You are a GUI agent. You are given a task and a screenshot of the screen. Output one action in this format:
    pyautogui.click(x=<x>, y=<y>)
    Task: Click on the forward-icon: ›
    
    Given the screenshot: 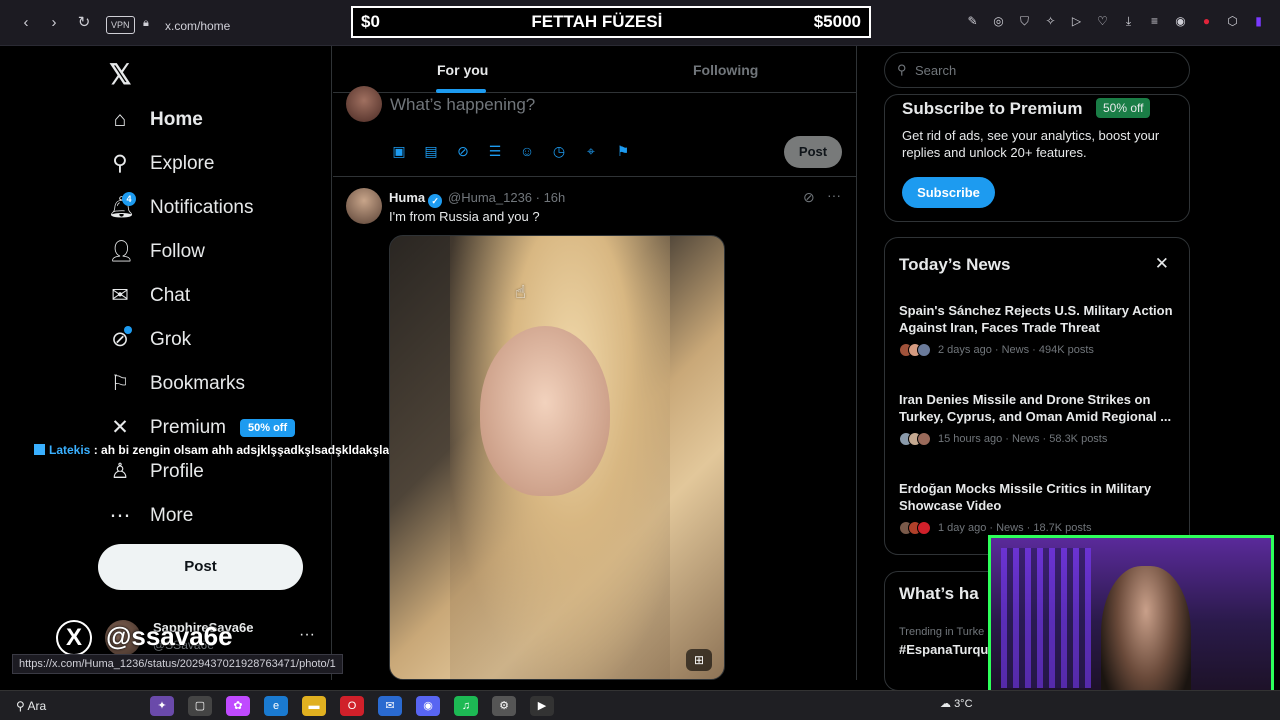 What is the action you would take?
    pyautogui.click(x=54, y=23)
    